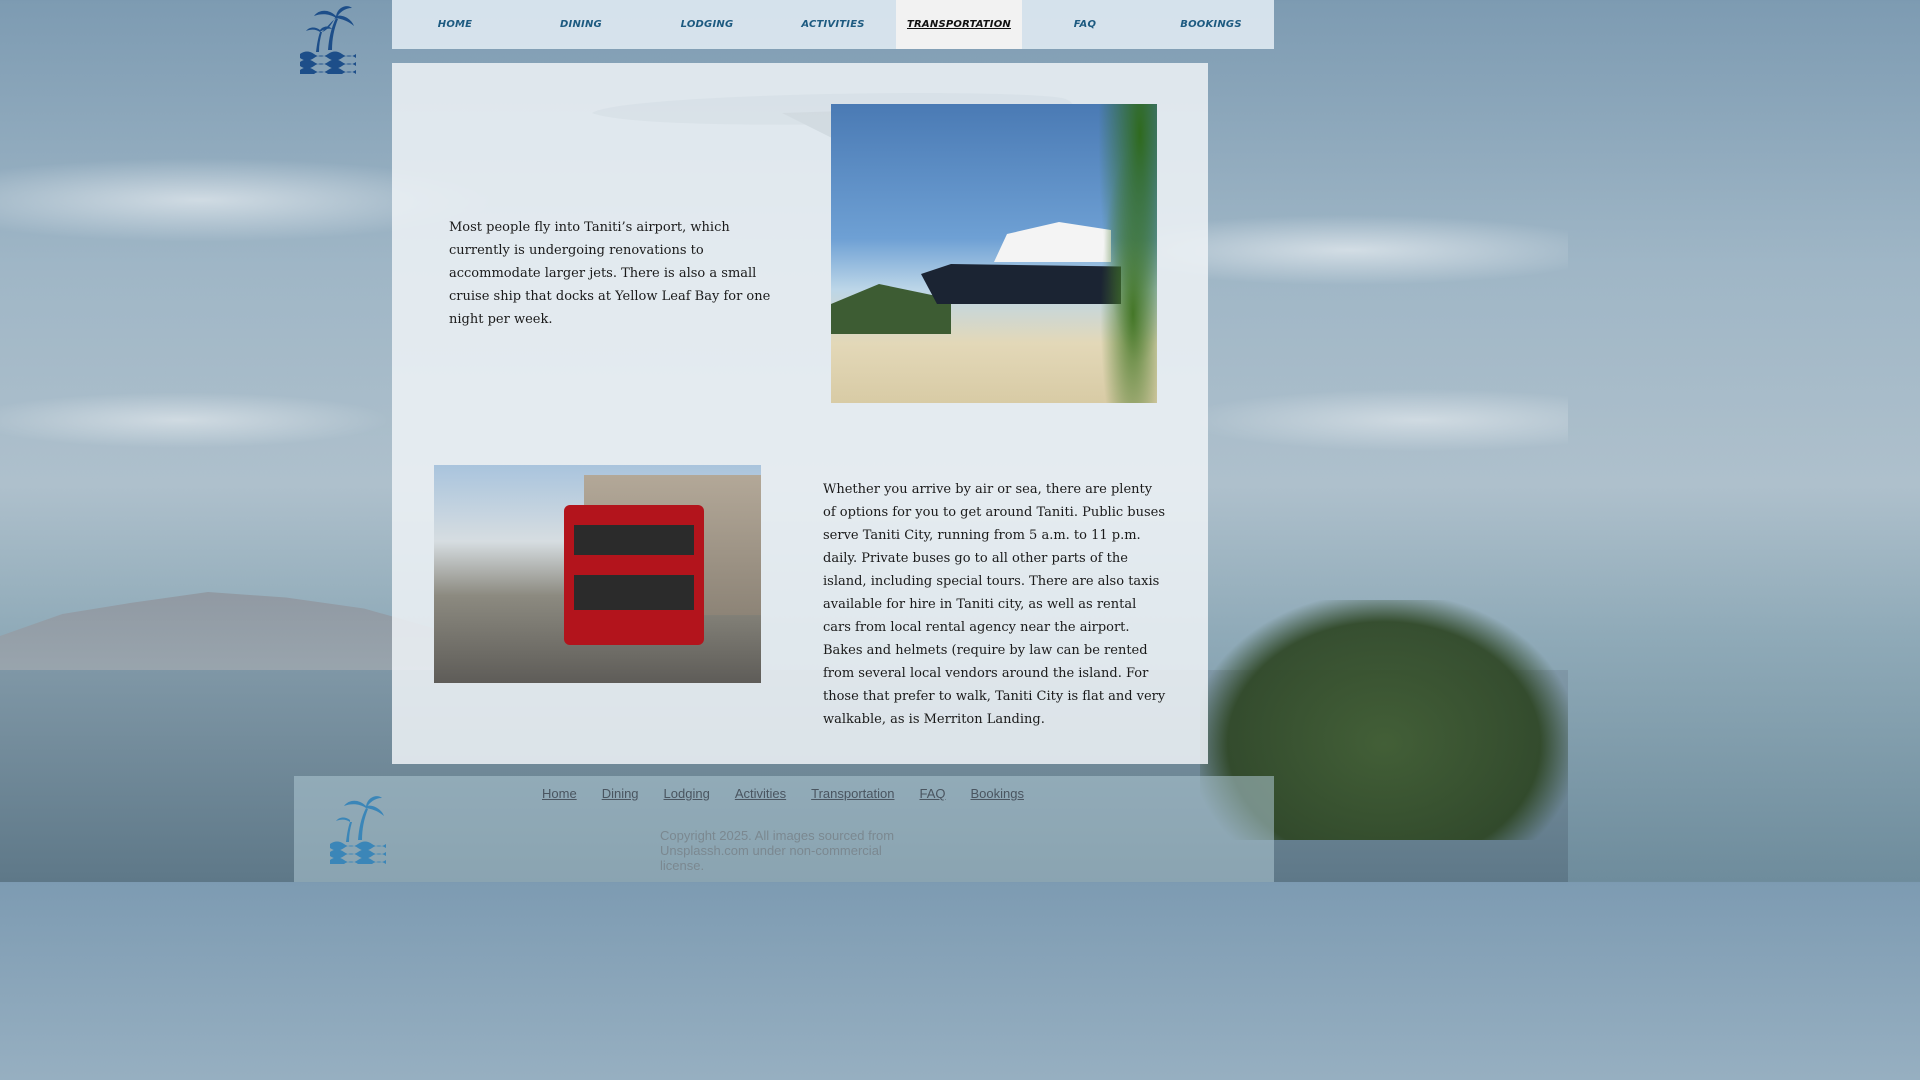 The image size is (1920, 1080). Describe the element at coordinates (358, 830) in the screenshot. I see `palm-tree-footer-icon` at that location.